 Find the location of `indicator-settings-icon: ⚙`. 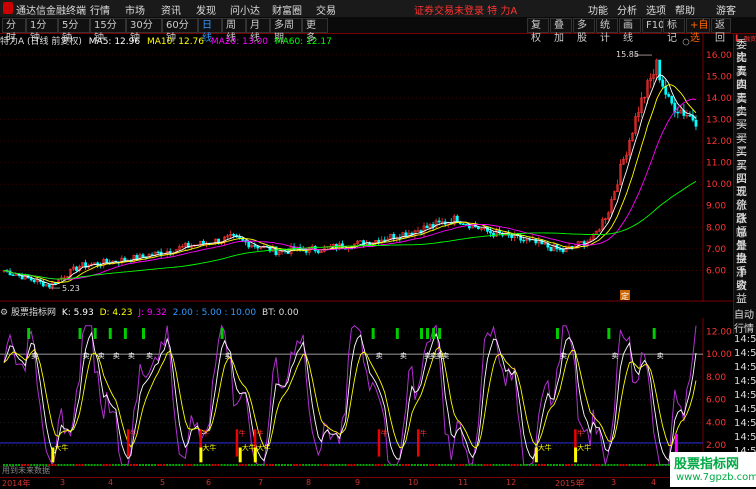

indicator-settings-icon: ⚙ is located at coordinates (4, 313).